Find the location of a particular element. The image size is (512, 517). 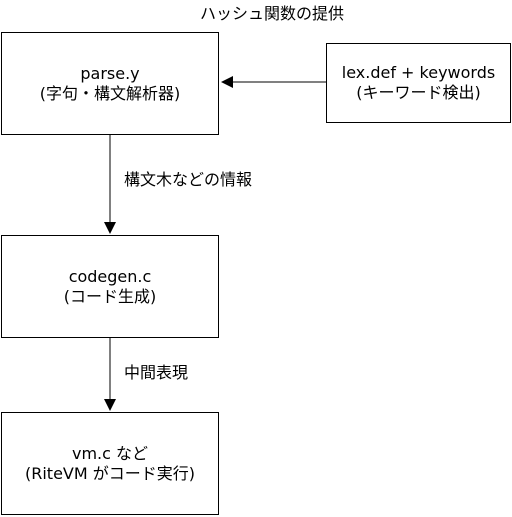

edge-label-parser-to-codegen: 構文木などの情報 is located at coordinates (188, 179).